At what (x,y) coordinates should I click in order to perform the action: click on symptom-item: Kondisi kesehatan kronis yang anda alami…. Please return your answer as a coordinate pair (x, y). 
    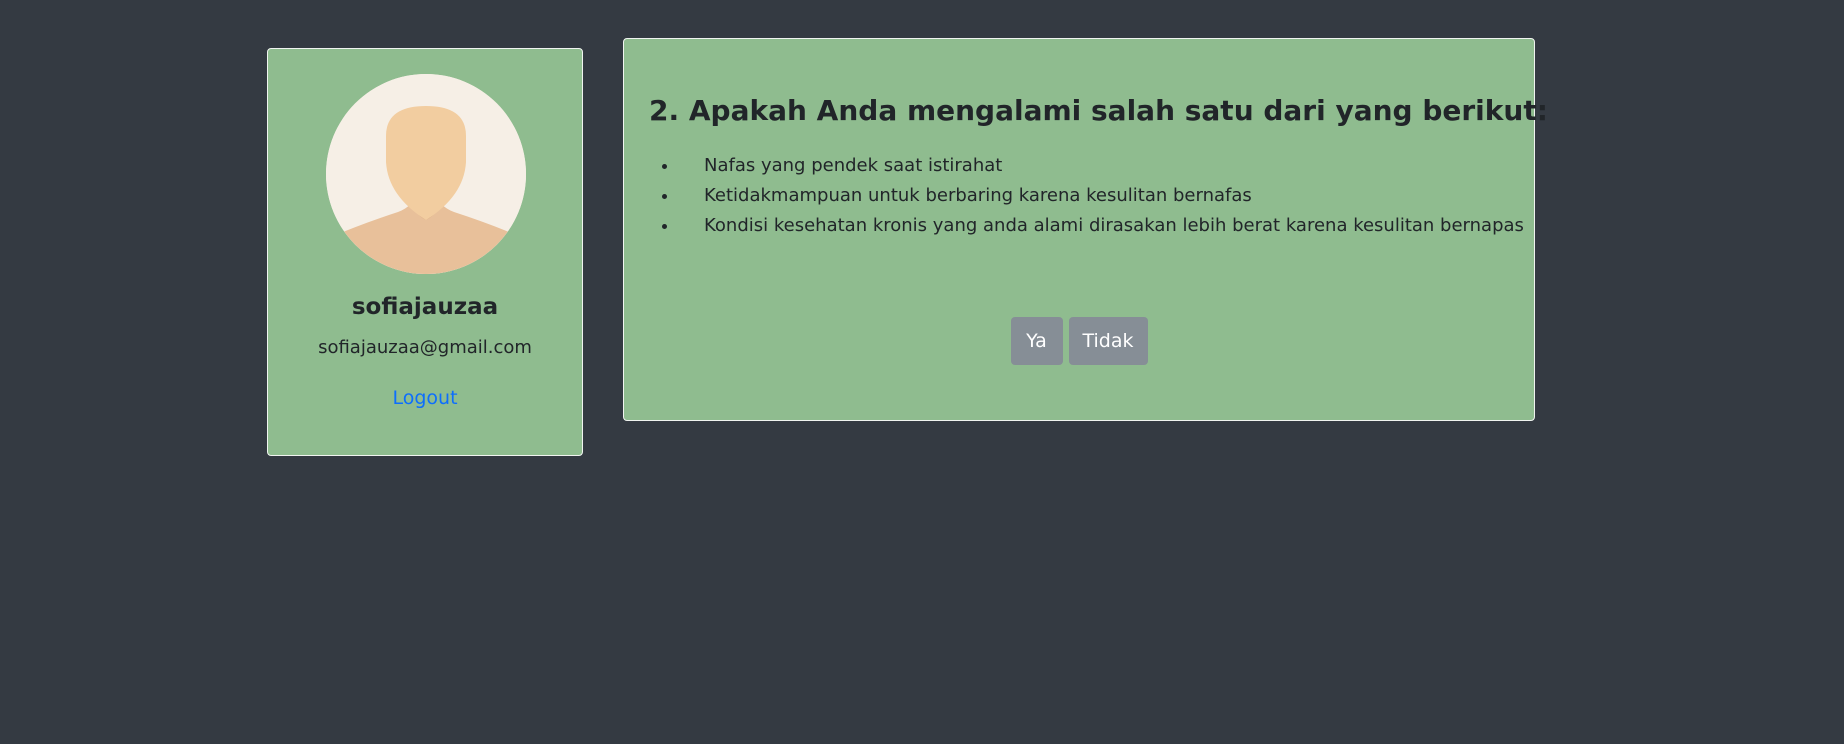
    Looking at the image, I should click on (1101, 226).